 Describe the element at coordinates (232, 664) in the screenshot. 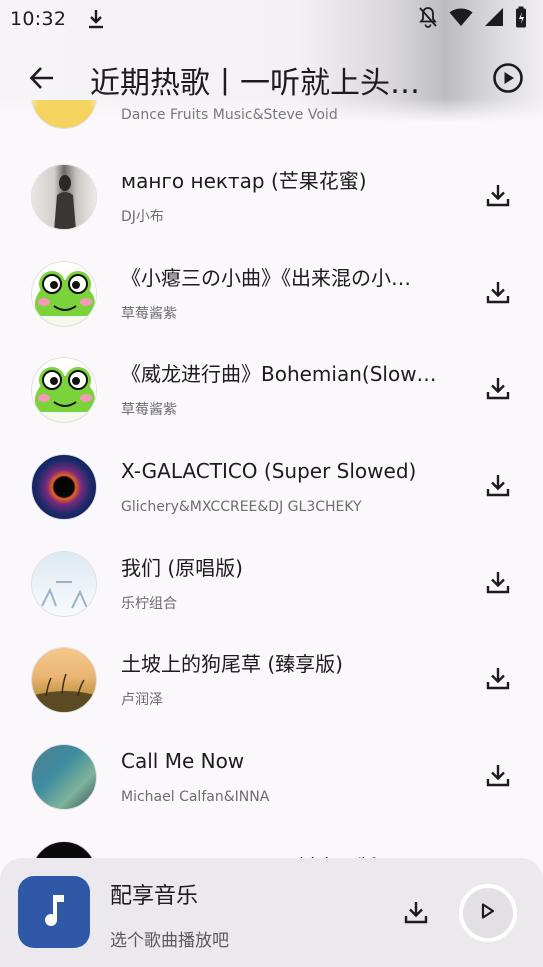

I see `song-title: 土坡上的狗尾草 (臻享版)` at that location.